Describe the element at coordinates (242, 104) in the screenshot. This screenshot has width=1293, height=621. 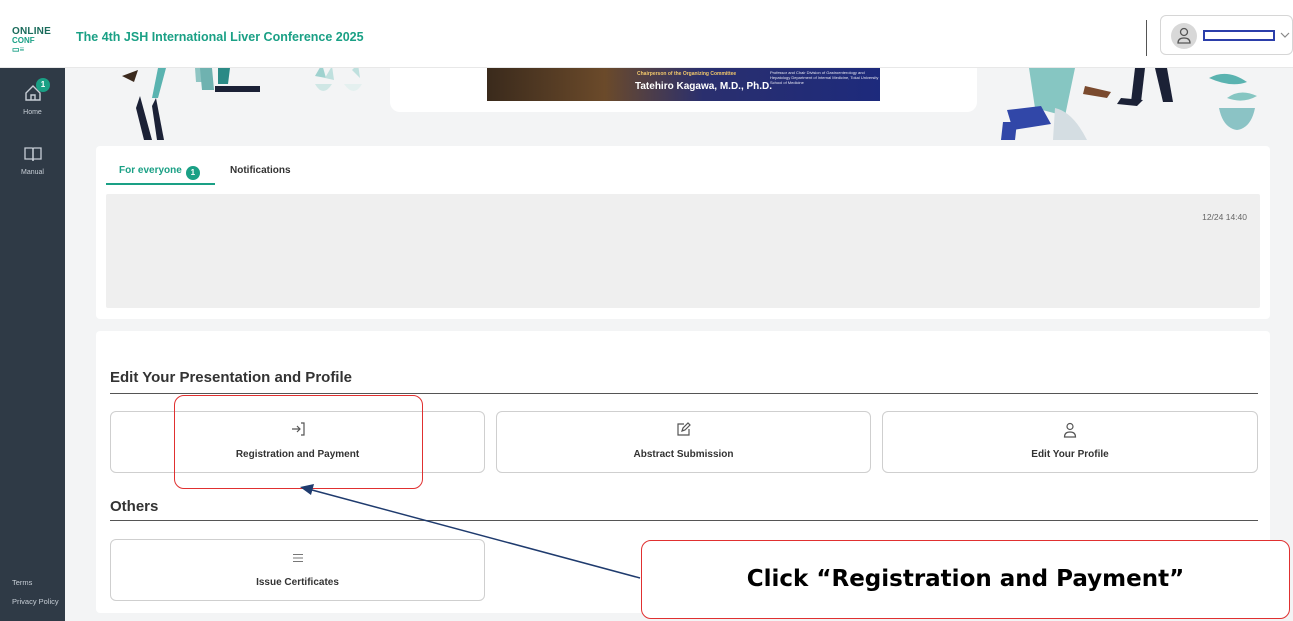
I see `doctors-illustration-left` at that location.